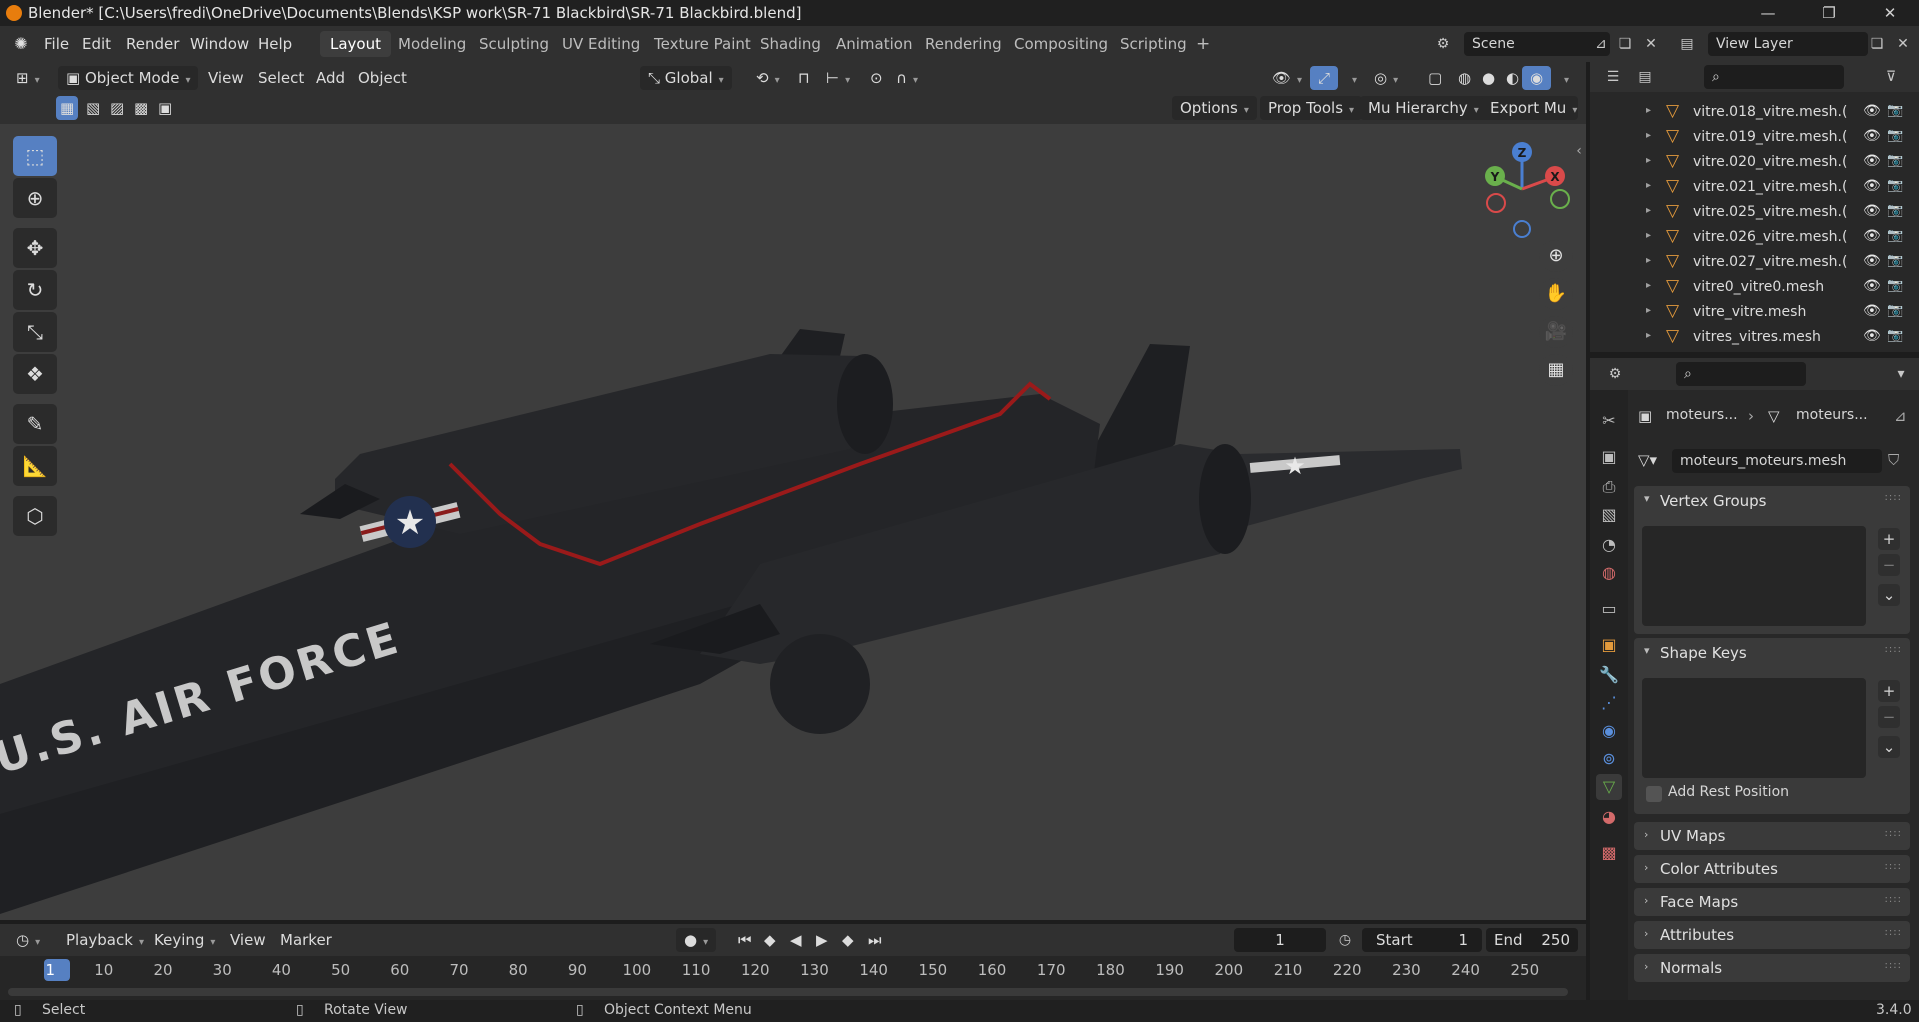  I want to click on outliner-item: ▸ ▽ vitre_vitre.mesh 👁 📷, so click(1754, 312).